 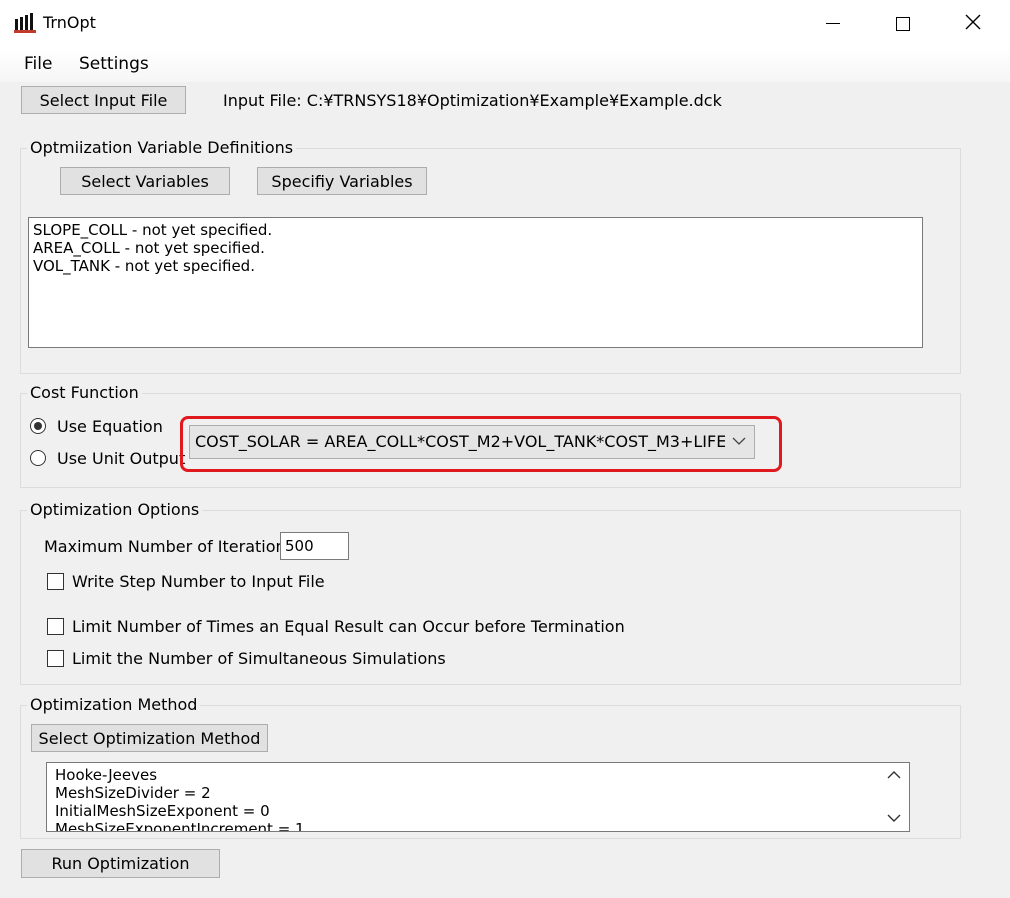 I want to click on close-icon, so click(x=973, y=24).